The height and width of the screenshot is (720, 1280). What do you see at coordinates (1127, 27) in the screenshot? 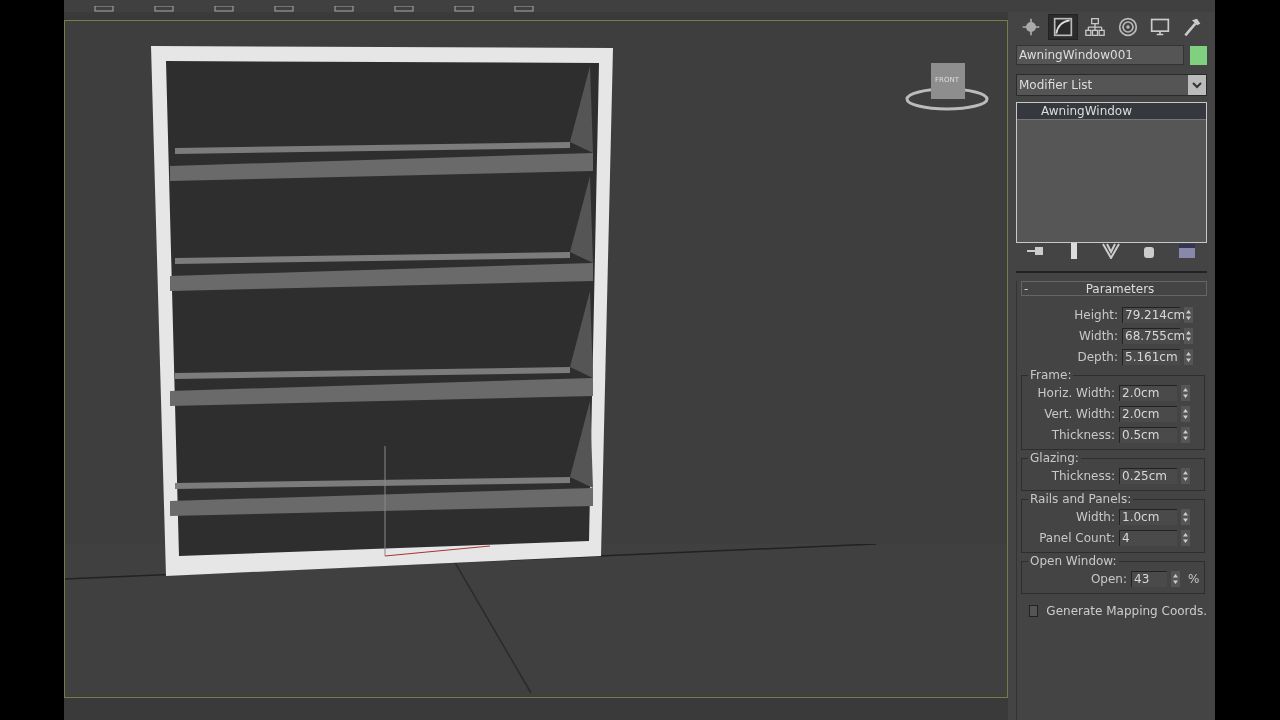
I see `target-icon` at bounding box center [1127, 27].